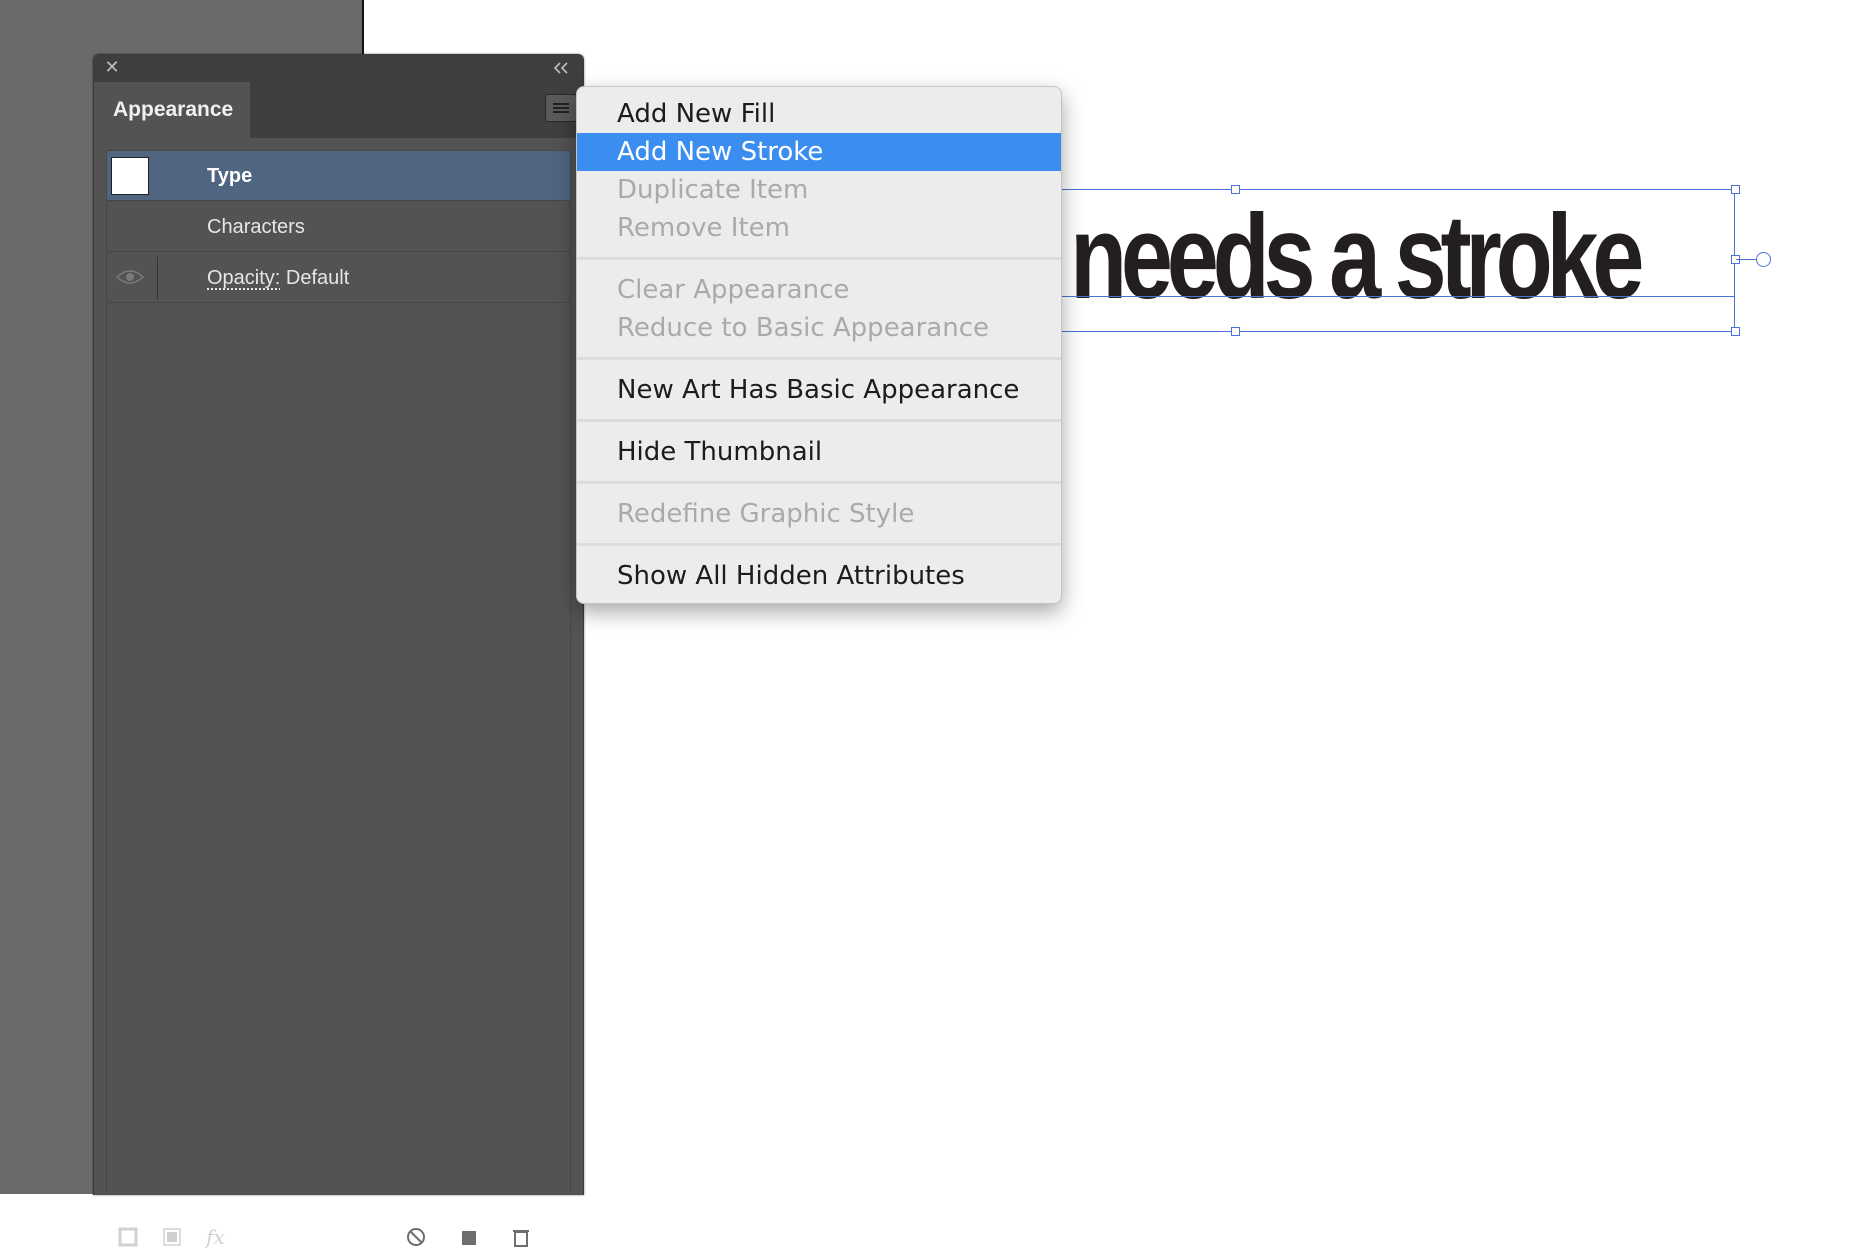 The height and width of the screenshot is (1255, 1862). What do you see at coordinates (1387, 296) in the screenshot?
I see `text-baseline` at bounding box center [1387, 296].